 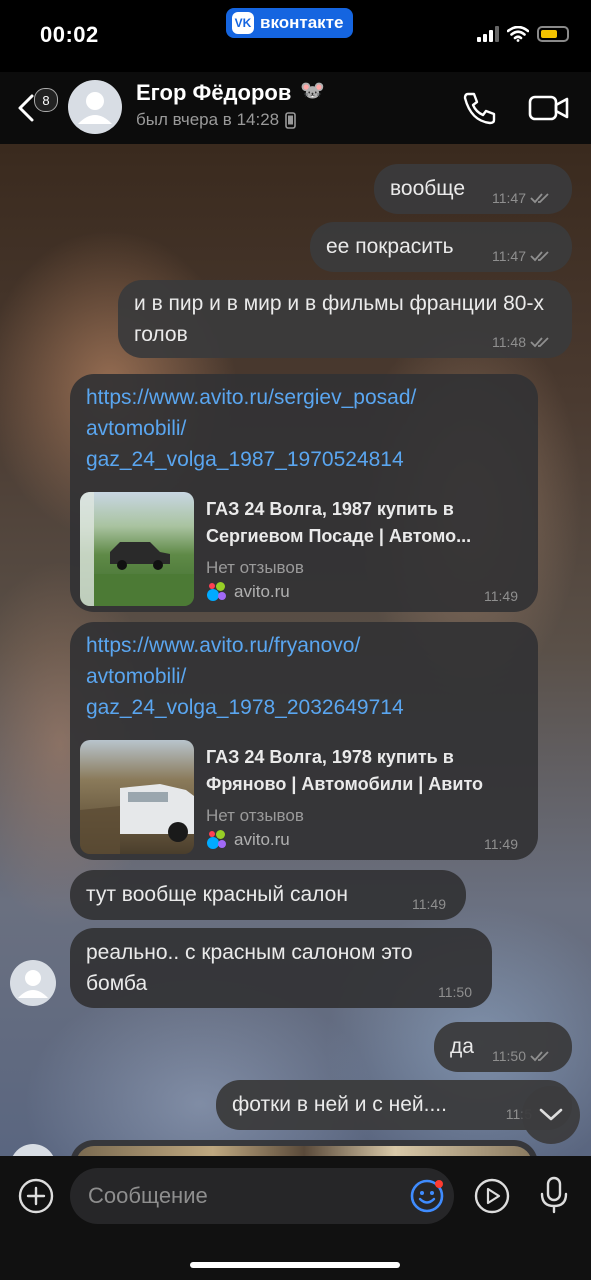 What do you see at coordinates (509, 342) in the screenshot?
I see `message-time: 11:48` at bounding box center [509, 342].